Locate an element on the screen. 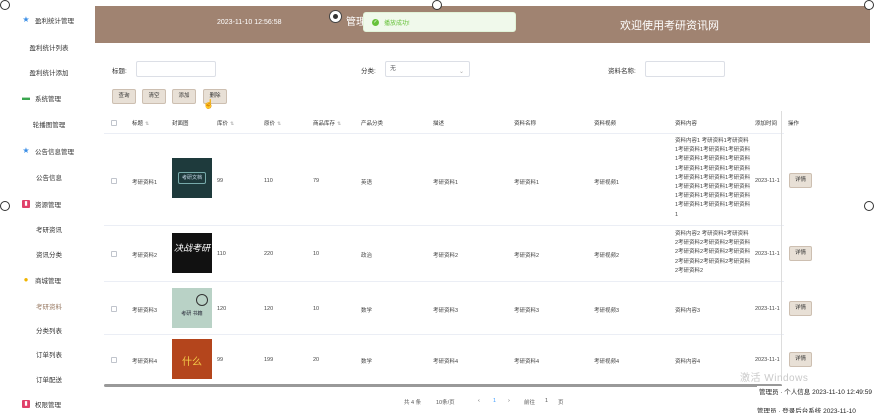 Image resolution: width=874 pixels, height=413 pixels. resize-handle-top is located at coordinates (437, 5).